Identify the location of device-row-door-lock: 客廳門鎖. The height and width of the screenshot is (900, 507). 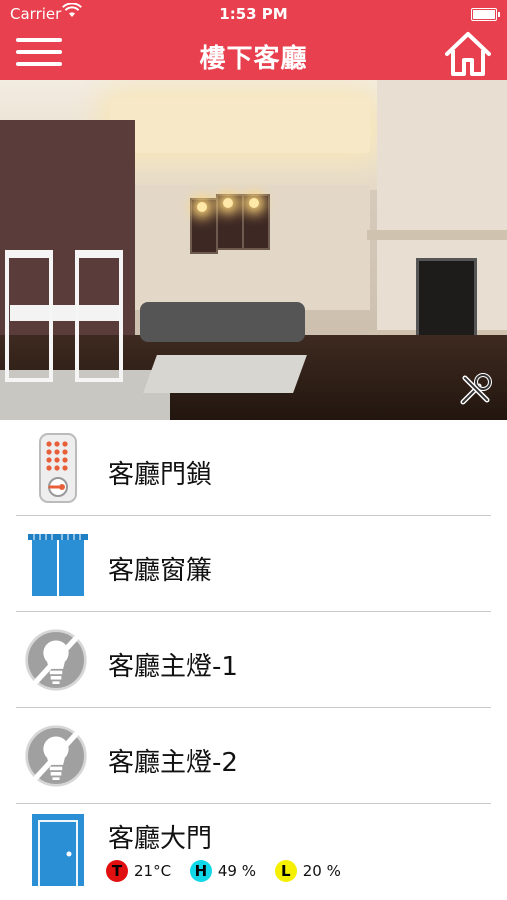
(253, 468).